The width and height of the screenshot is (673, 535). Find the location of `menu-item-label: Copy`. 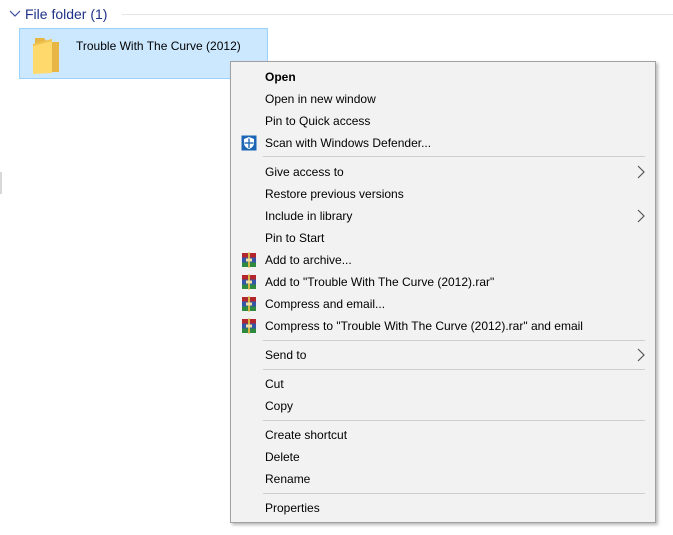

menu-item-label: Copy is located at coordinates (279, 406).